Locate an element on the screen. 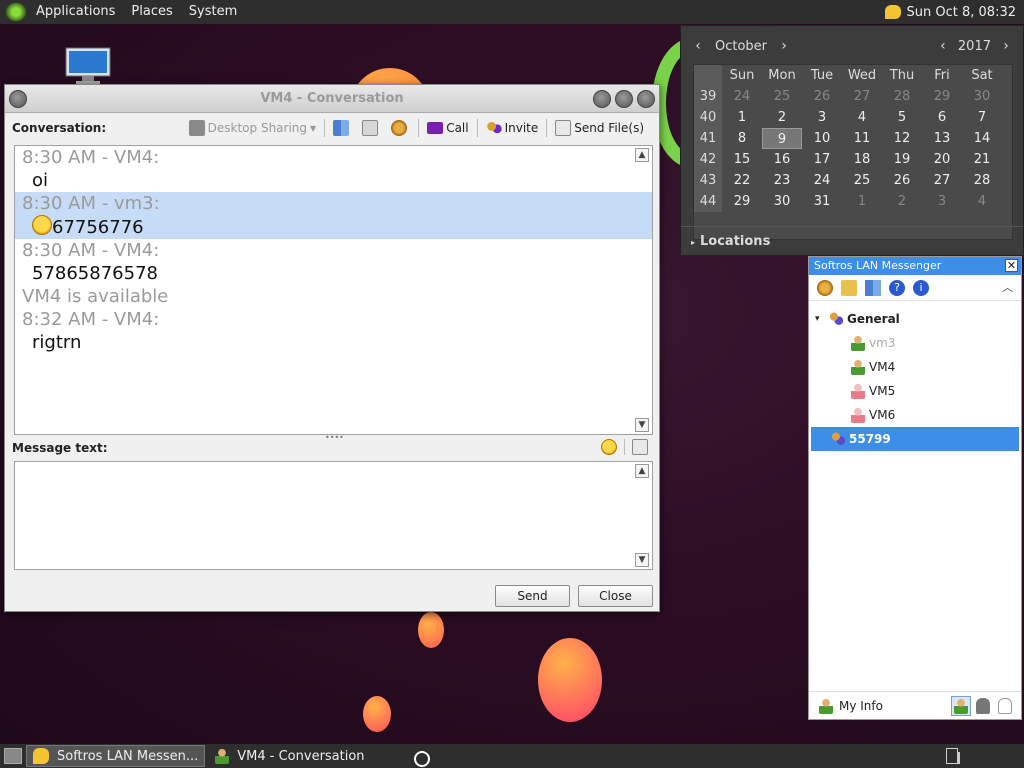 The height and width of the screenshot is (768, 1024). maximize-button is located at coordinates (624, 99).